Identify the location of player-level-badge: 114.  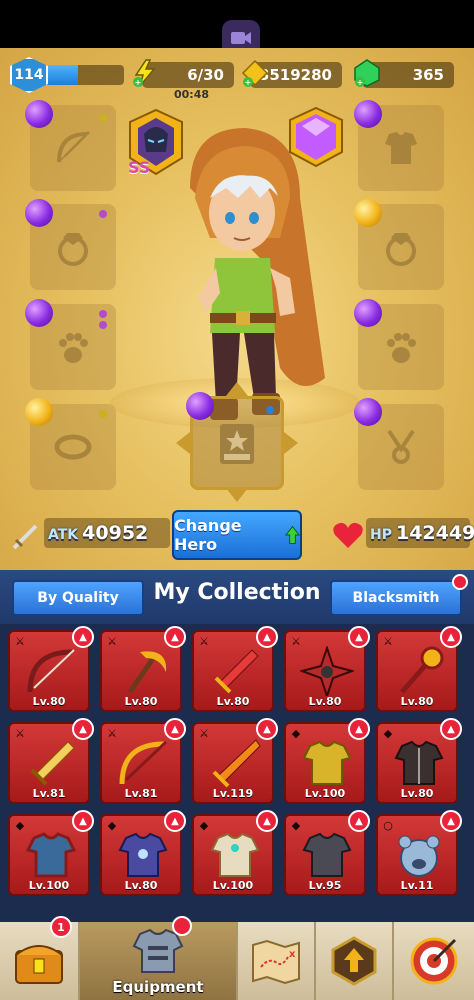
(29, 75).